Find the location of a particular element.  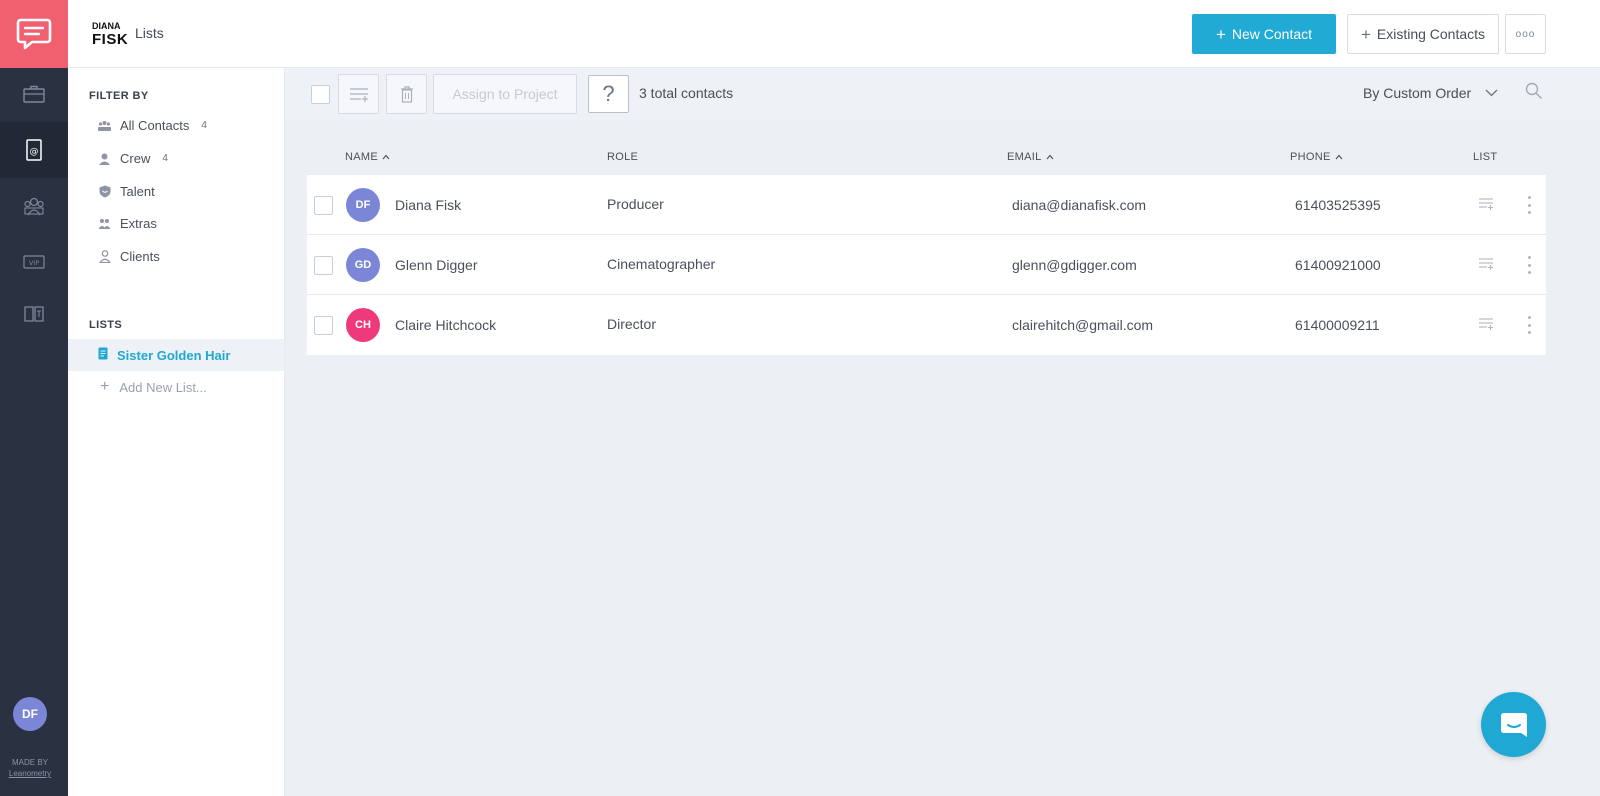

chat-bubble-icon is located at coordinates (1513, 724).